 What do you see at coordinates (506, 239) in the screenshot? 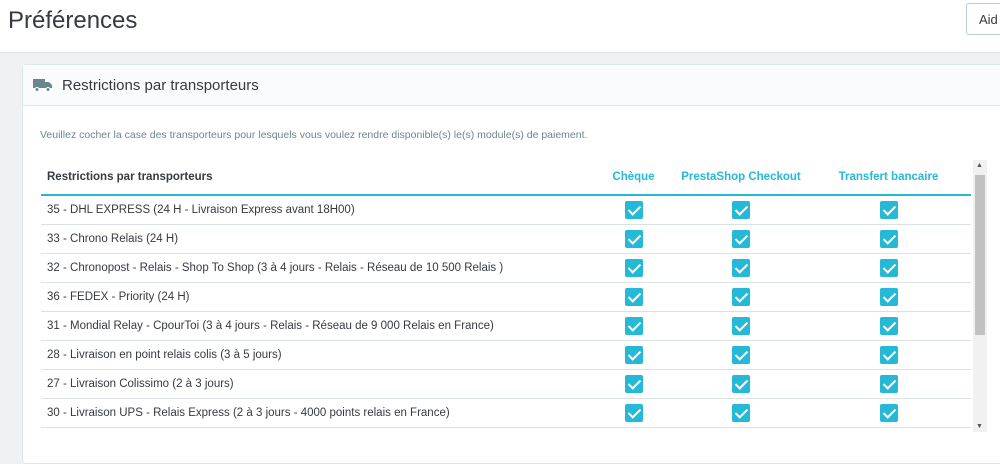
I see `table-row: 33 - Chrono Relais (24 H)` at bounding box center [506, 239].